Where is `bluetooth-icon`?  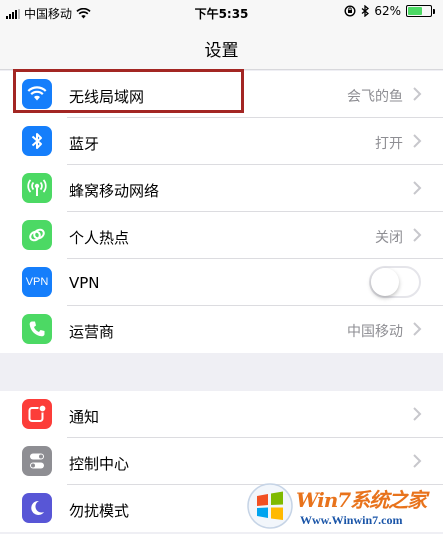 bluetooth-icon is located at coordinates (37, 141).